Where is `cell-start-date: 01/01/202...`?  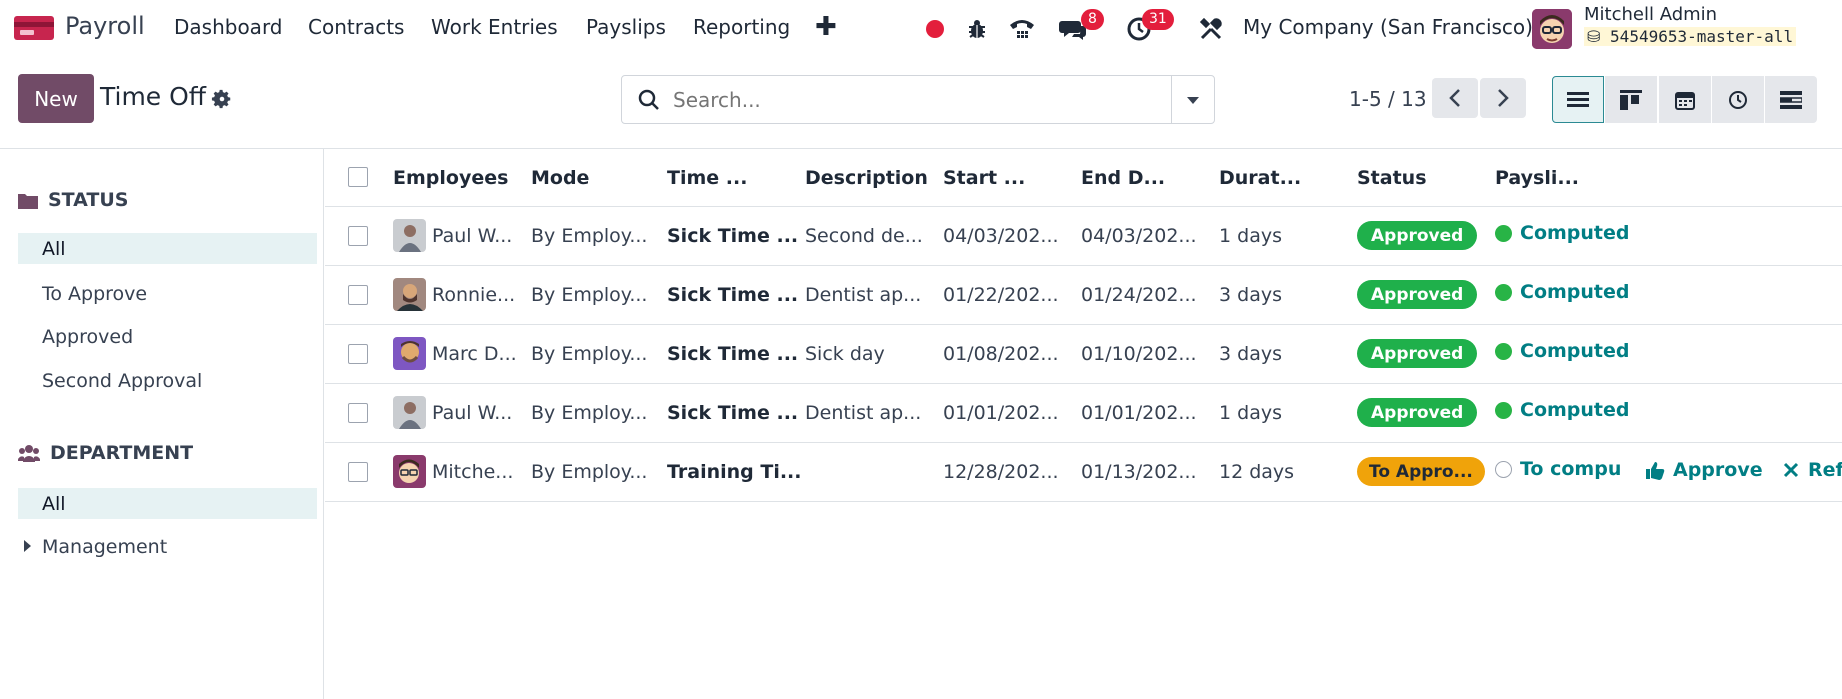 cell-start-date: 01/01/202... is located at coordinates (1001, 413).